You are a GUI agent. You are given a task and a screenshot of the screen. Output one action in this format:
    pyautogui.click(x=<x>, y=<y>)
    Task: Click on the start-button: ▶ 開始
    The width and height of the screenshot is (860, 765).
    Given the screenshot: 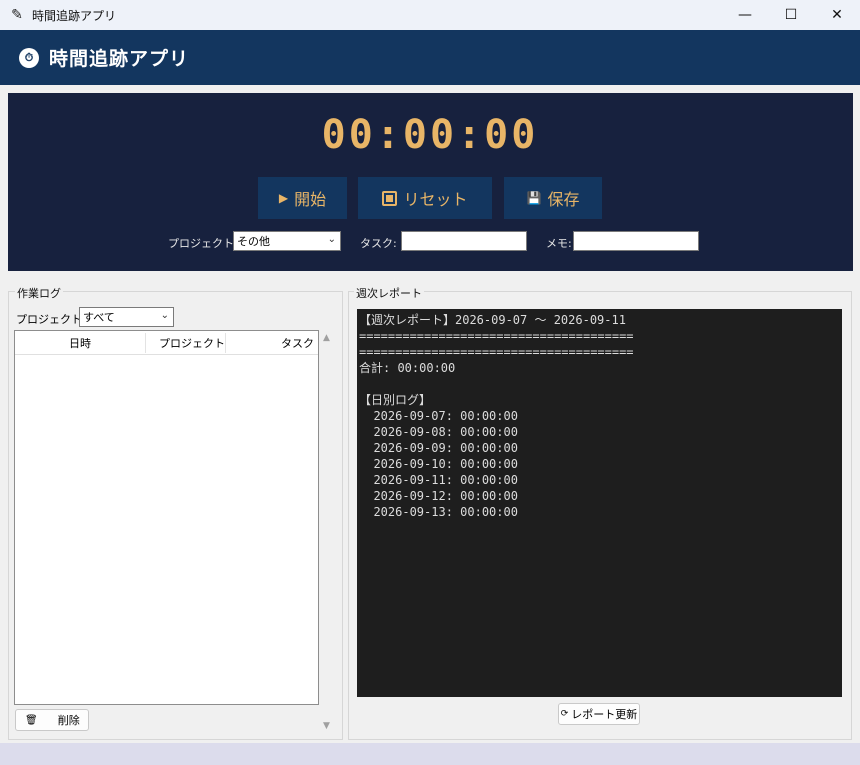 What is the action you would take?
    pyautogui.click(x=302, y=198)
    